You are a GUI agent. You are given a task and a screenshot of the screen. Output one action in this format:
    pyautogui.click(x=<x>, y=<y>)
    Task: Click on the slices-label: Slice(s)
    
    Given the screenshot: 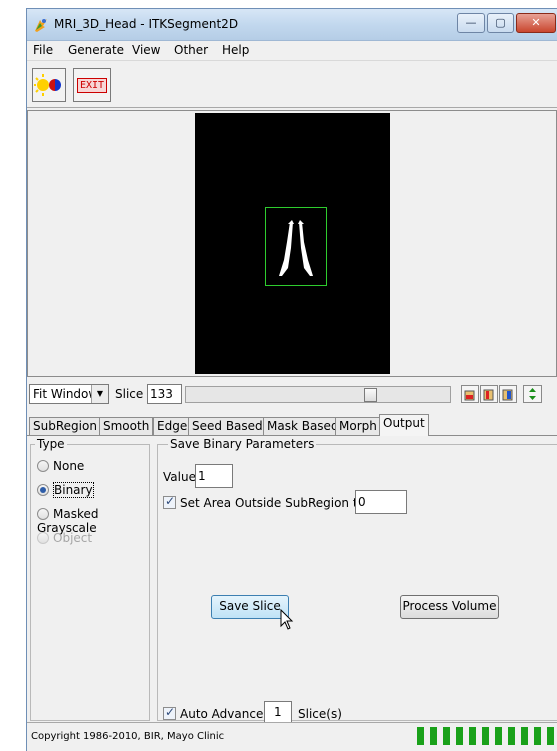 What is the action you would take?
    pyautogui.click(x=320, y=714)
    